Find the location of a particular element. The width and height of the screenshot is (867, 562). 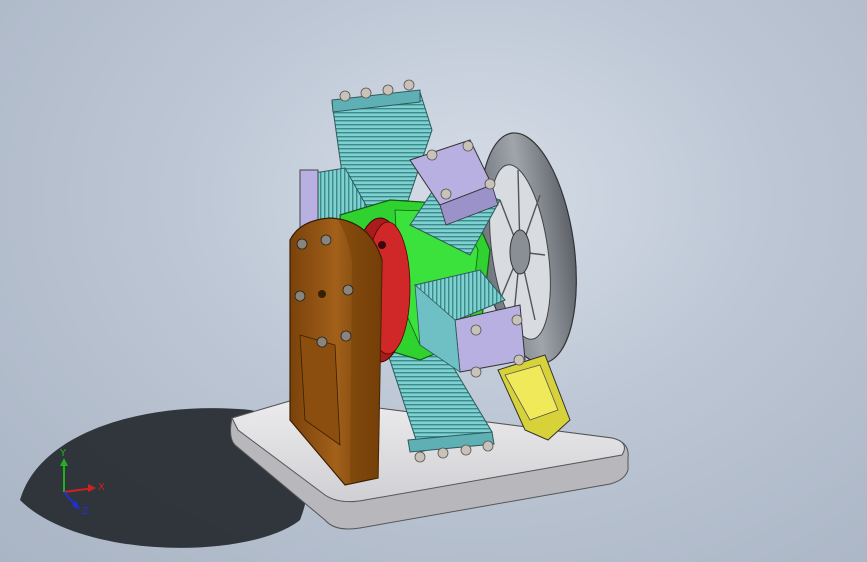

triad-x-label: X is located at coordinates (101, 487).